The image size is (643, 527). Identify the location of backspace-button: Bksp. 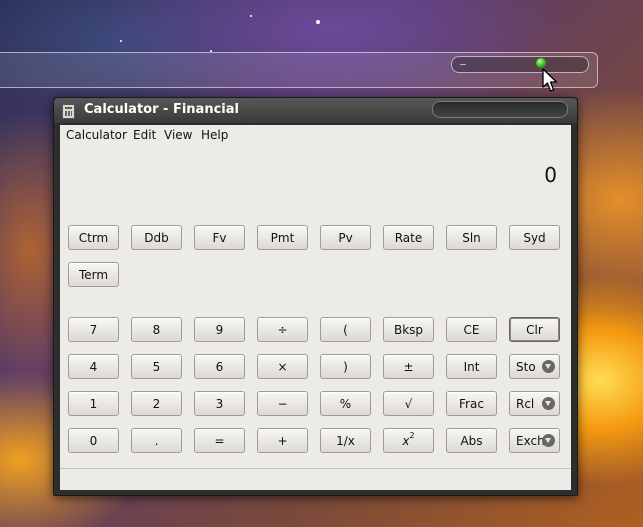
(408, 329).